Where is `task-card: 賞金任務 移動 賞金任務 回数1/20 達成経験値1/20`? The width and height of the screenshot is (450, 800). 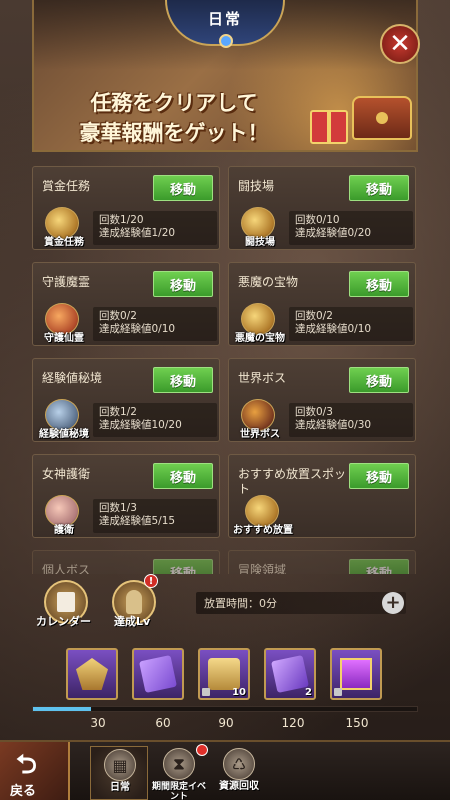 task-card: 賞金任務 移動 賞金任務 回数1/20 達成経験値1/20 is located at coordinates (126, 208).